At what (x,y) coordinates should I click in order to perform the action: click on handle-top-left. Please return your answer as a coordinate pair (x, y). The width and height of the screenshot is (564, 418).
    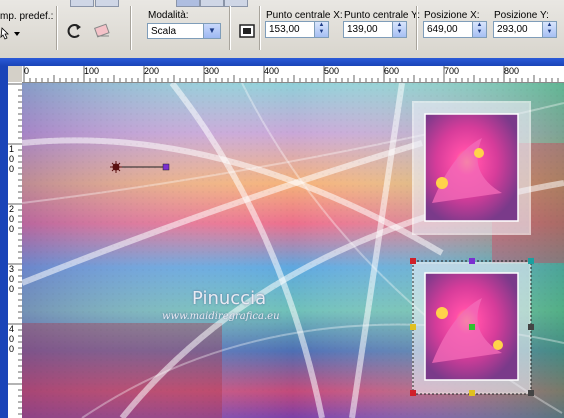
    Looking at the image, I should click on (413, 261).